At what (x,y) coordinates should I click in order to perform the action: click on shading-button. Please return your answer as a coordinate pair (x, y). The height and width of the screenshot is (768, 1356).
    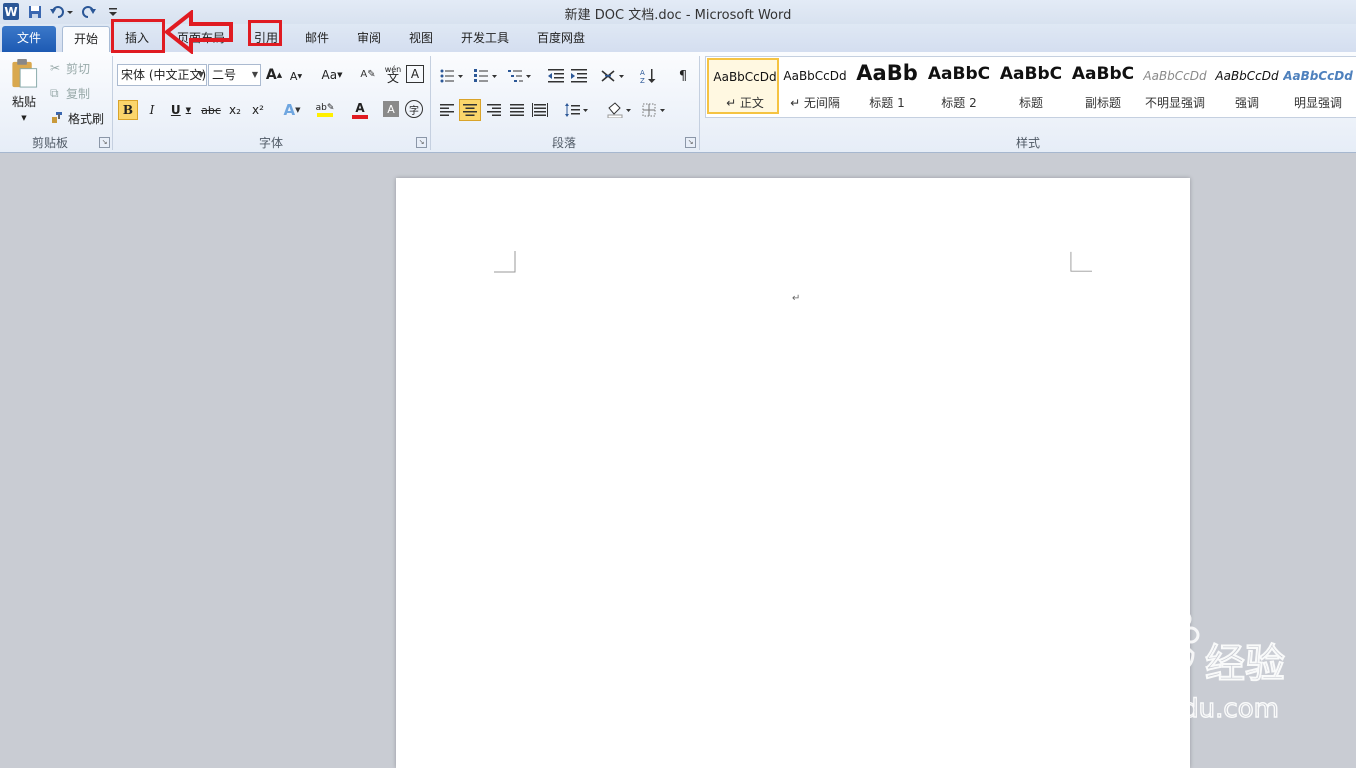
    Looking at the image, I should click on (619, 110).